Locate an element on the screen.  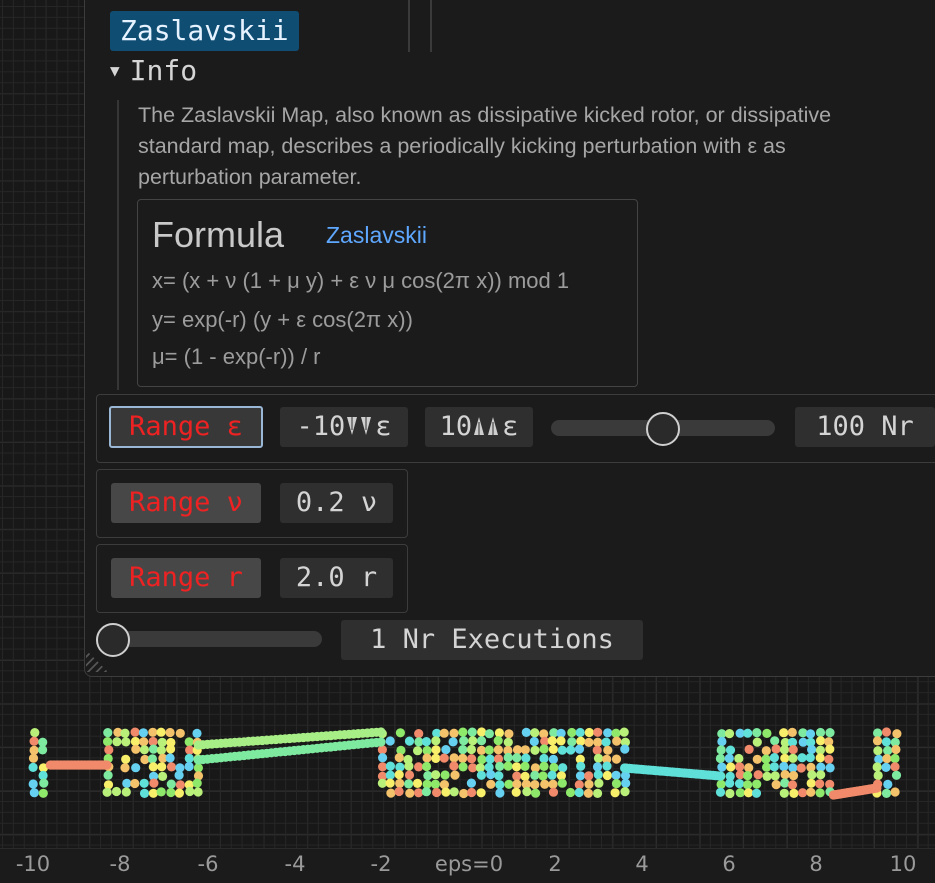
x-tick-label: -10 is located at coordinates (33, 864).